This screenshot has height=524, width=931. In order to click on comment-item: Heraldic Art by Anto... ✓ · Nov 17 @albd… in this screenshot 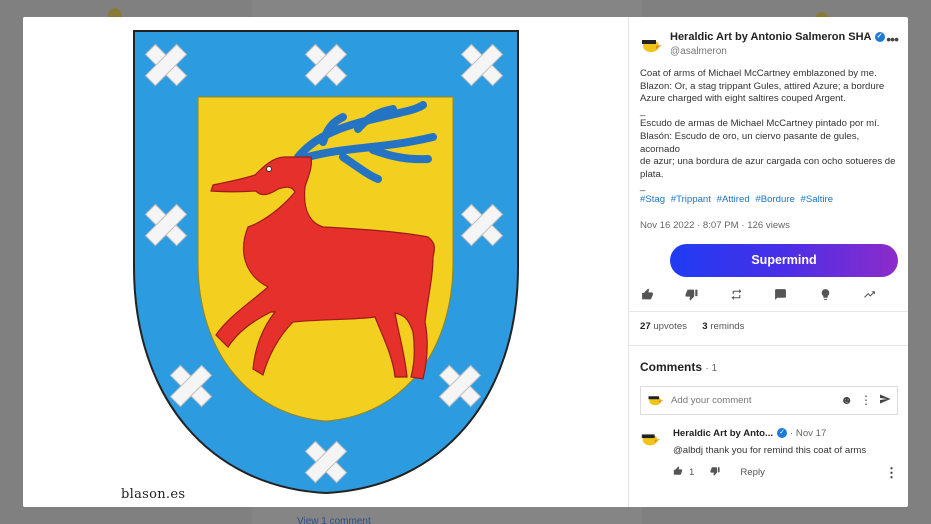, I will do `click(768, 448)`.